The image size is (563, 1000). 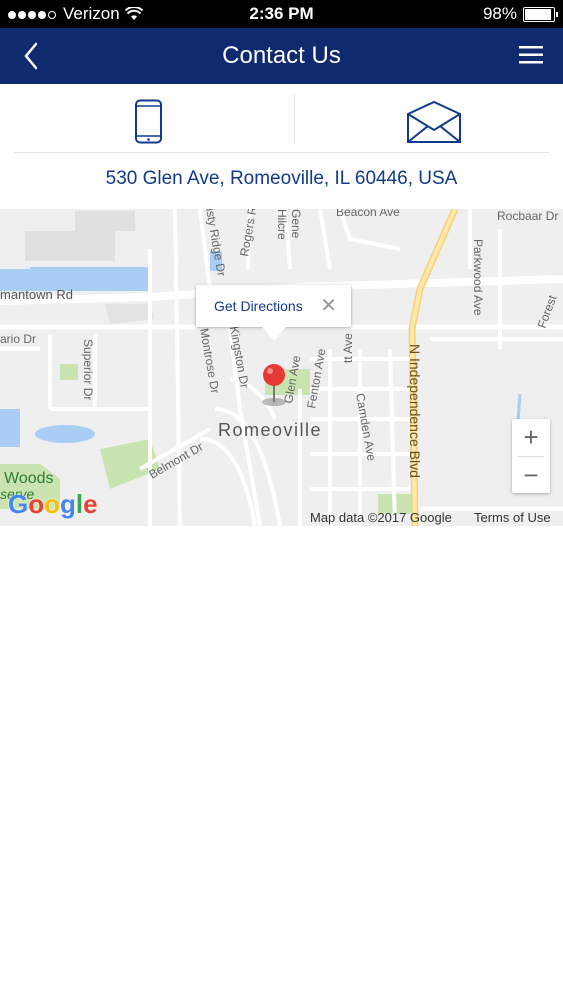 I want to click on google-logo: Google, so click(x=53, y=504).